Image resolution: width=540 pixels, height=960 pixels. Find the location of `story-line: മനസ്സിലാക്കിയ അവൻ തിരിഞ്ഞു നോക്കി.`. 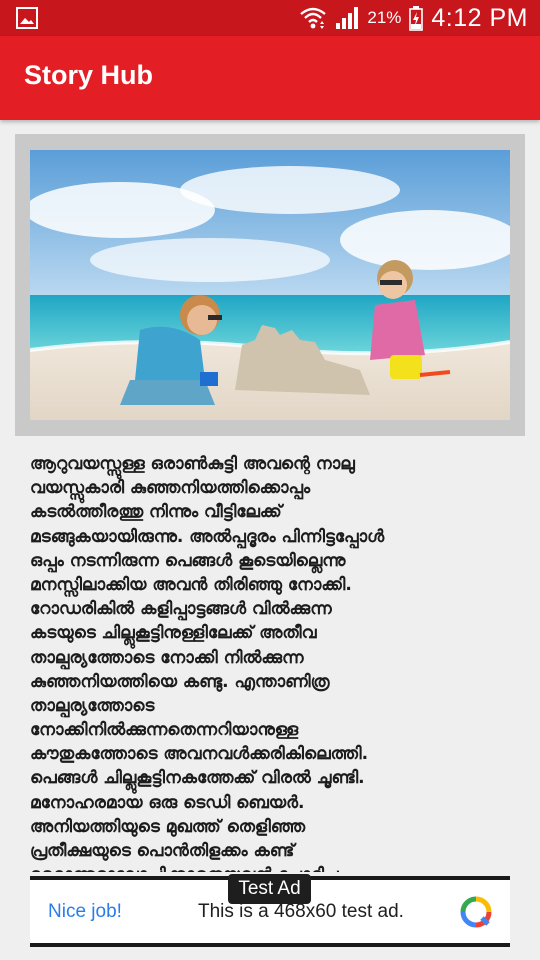

story-line: മനസ്സിലാക്കിയ അവൻ തിരിഞ്ഞു നോക്കി. is located at coordinates (191, 584).